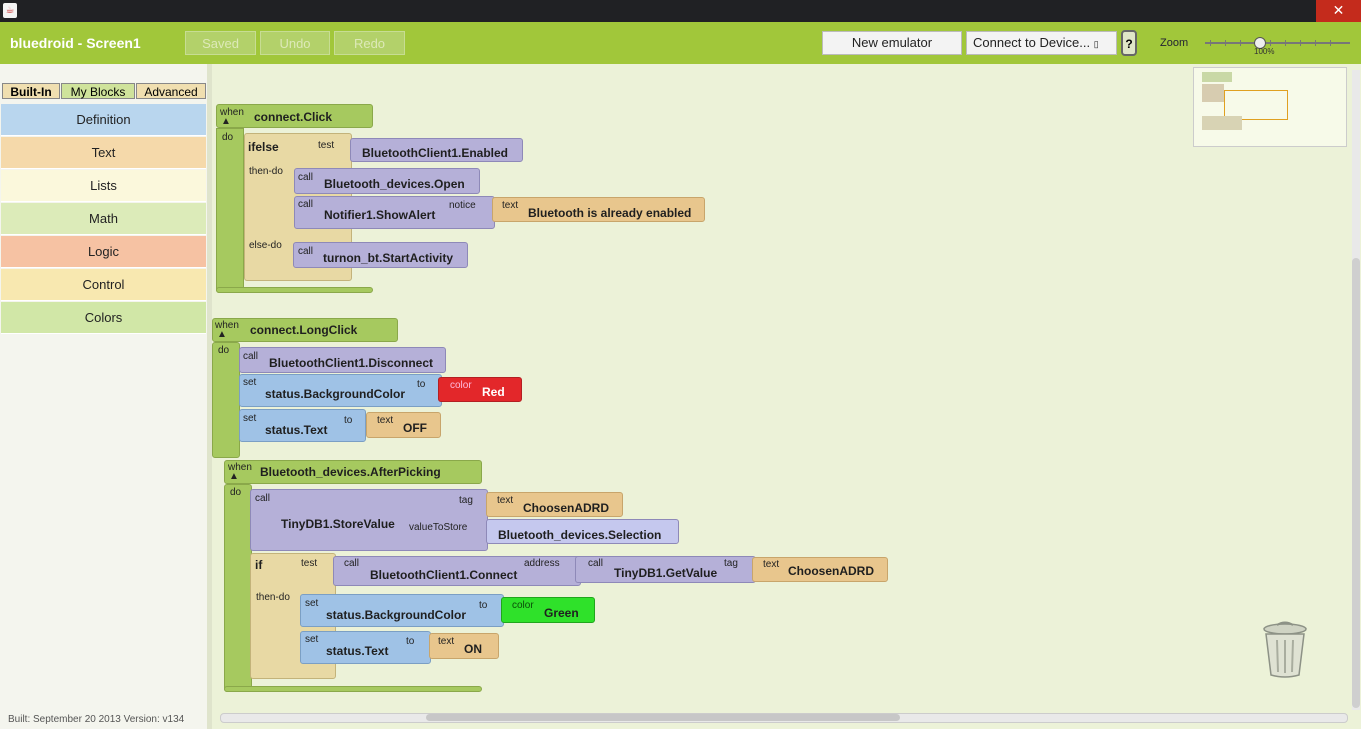 Image resolution: width=1361 pixels, height=729 pixels. Describe the element at coordinates (293, 117) in the screenshot. I see `event-name: connect.Click` at that location.